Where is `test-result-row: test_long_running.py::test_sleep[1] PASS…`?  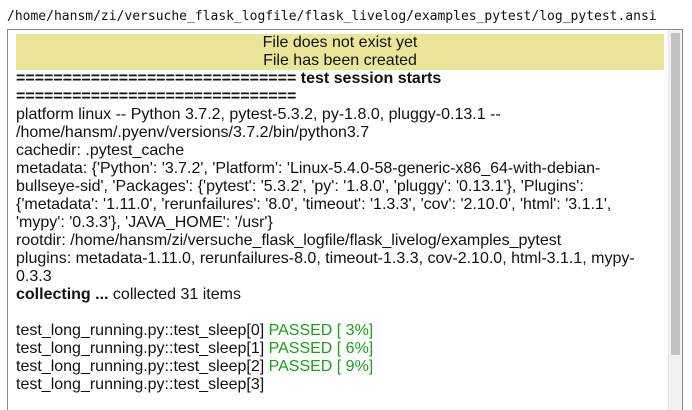 test-result-row: test_long_running.py::test_sleep[1] PASS… is located at coordinates (340, 349).